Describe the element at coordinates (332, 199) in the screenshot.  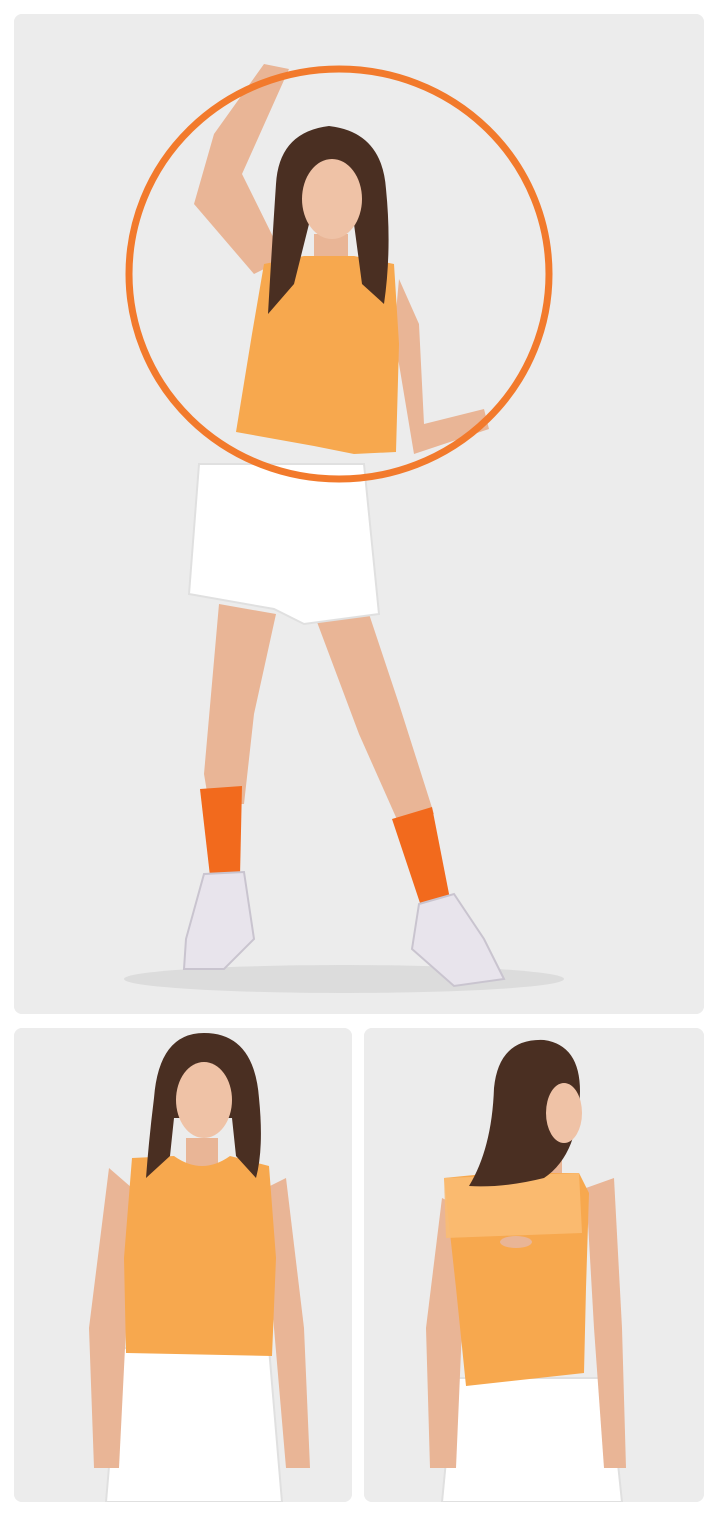
I see `face` at that location.